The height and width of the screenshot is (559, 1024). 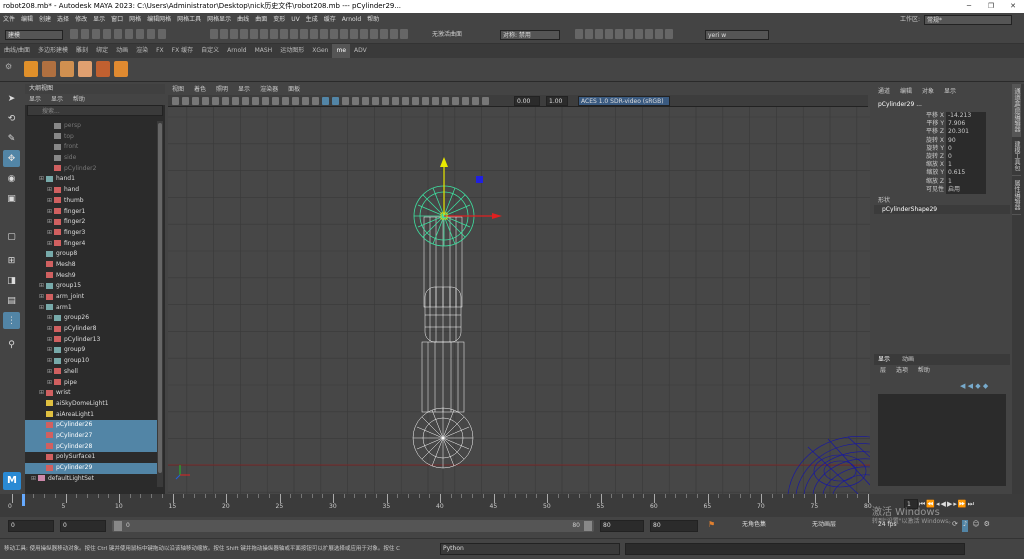 What do you see at coordinates (11, 178) in the screenshot?
I see `rotate-tool-icon: ◉` at bounding box center [11, 178].